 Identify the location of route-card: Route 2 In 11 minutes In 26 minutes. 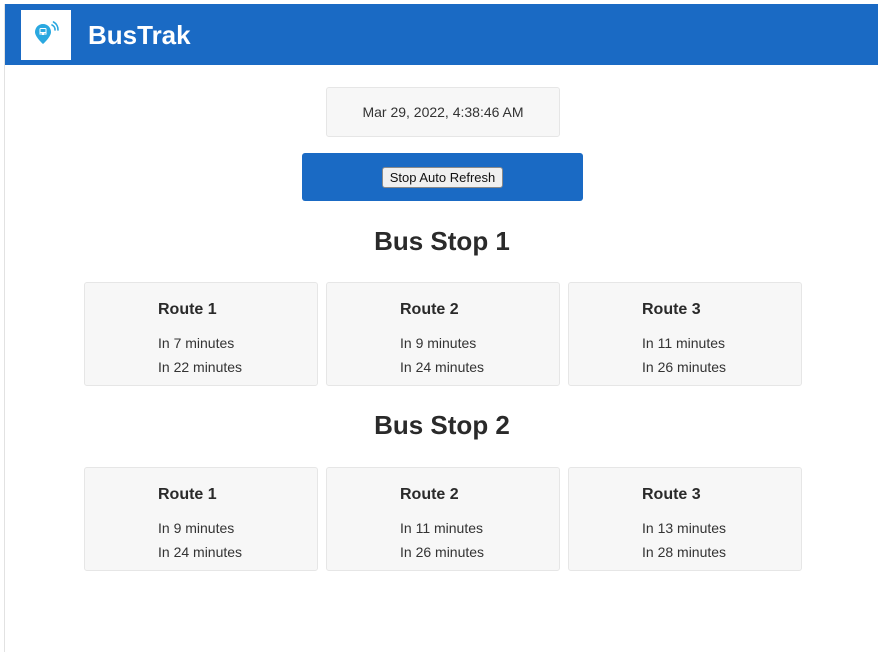
(443, 519).